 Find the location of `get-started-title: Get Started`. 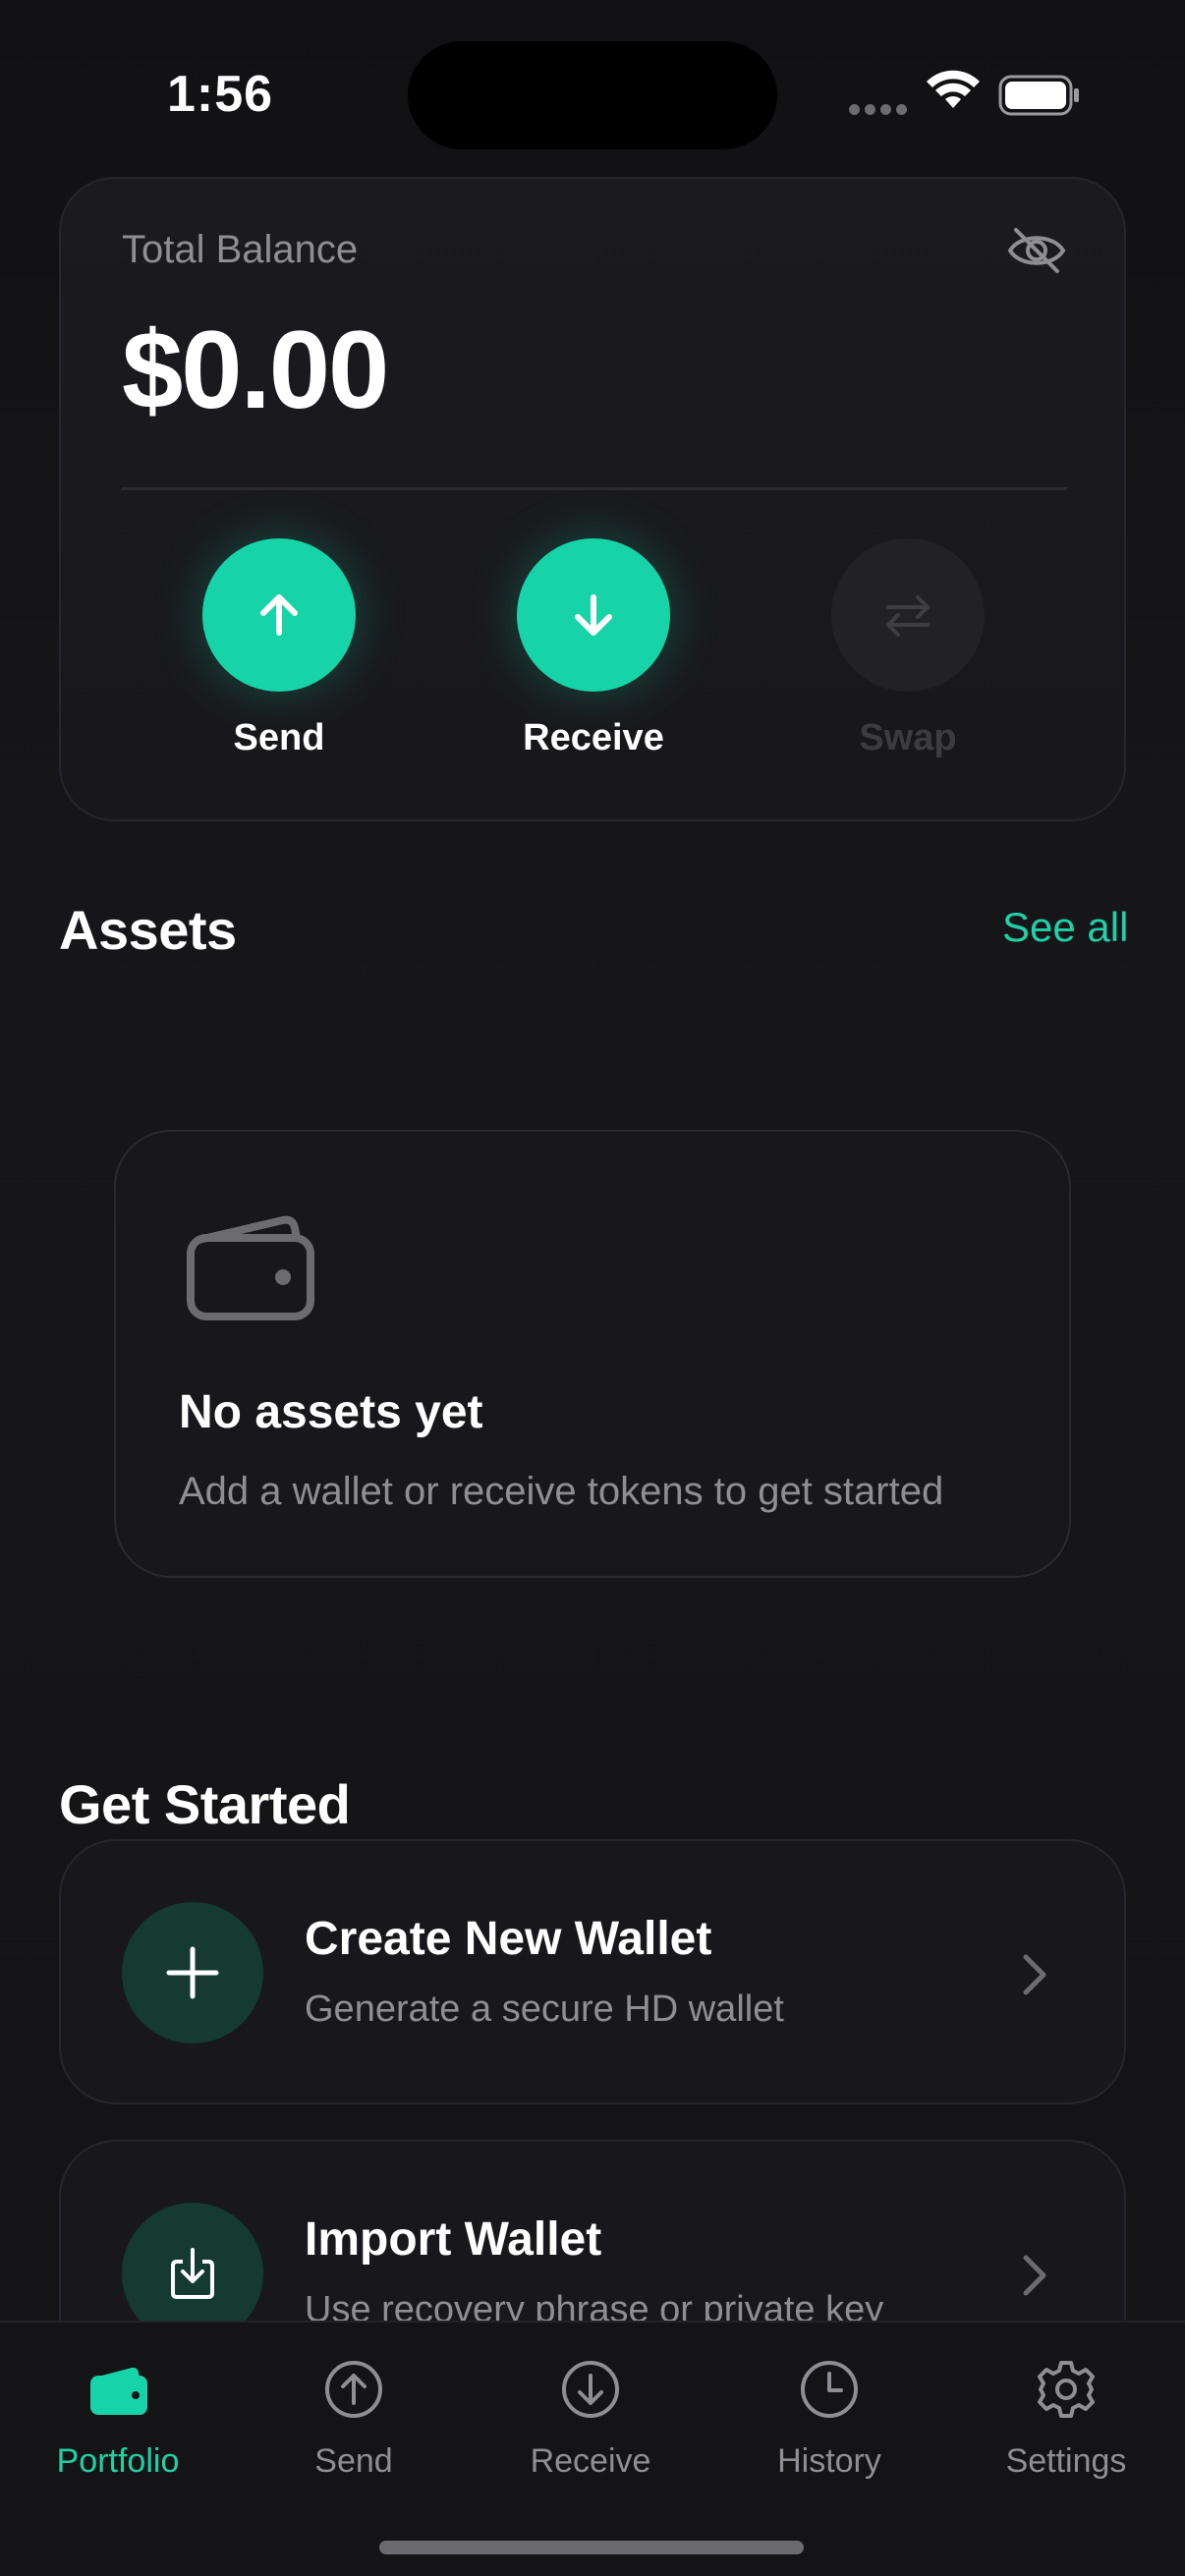

get-started-title: Get Started is located at coordinates (205, 1804).